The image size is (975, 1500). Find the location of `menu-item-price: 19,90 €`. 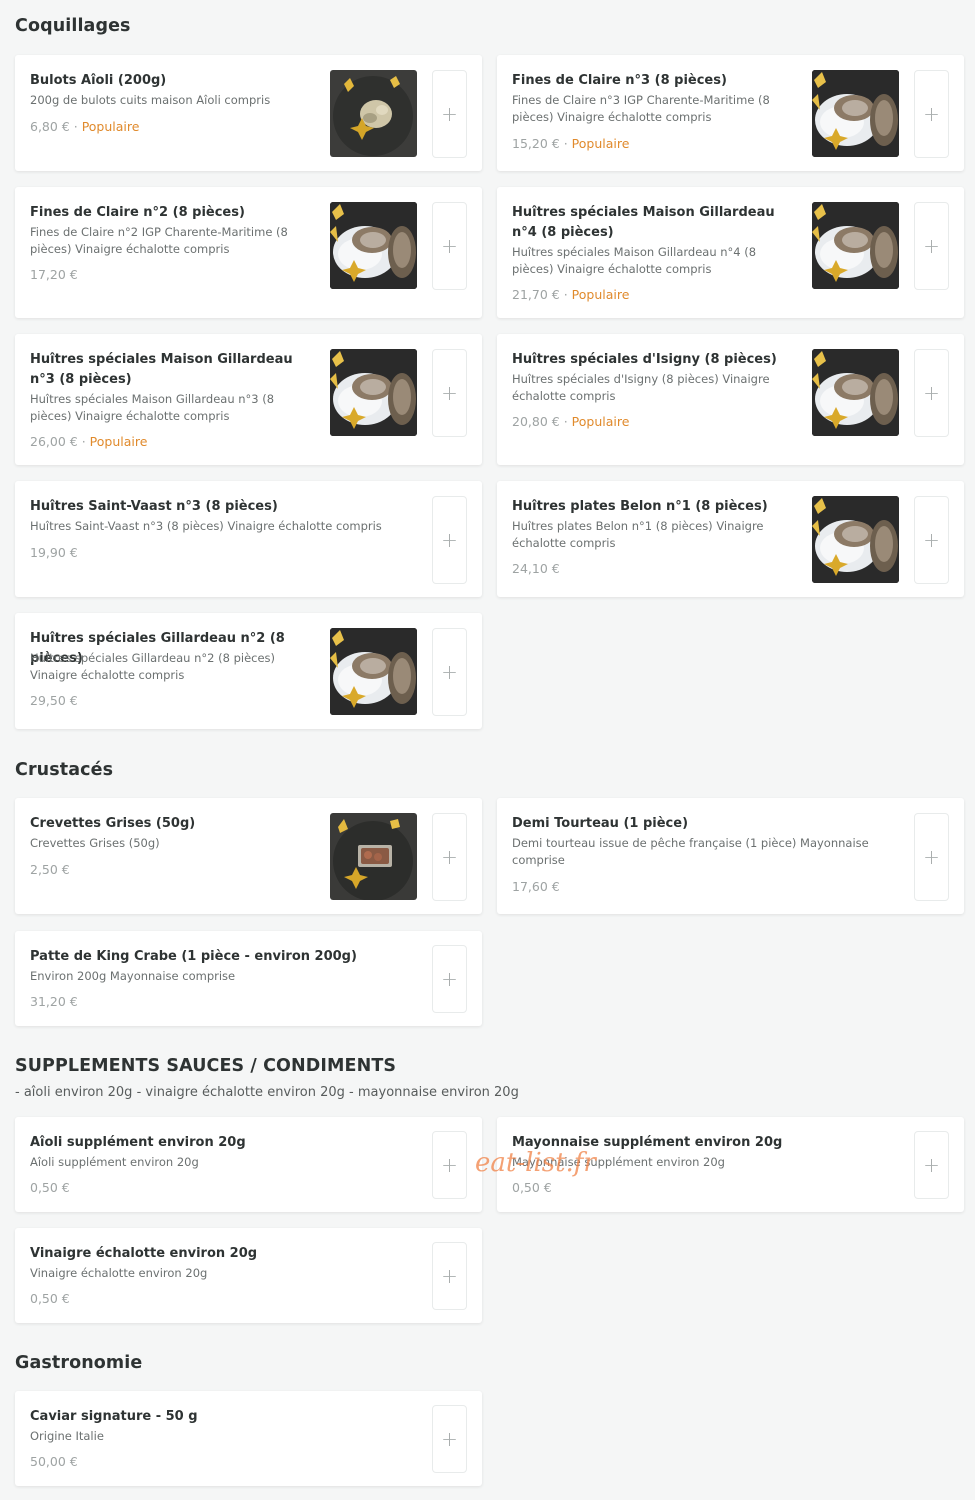

menu-item-price: 19,90 € is located at coordinates (54, 552).